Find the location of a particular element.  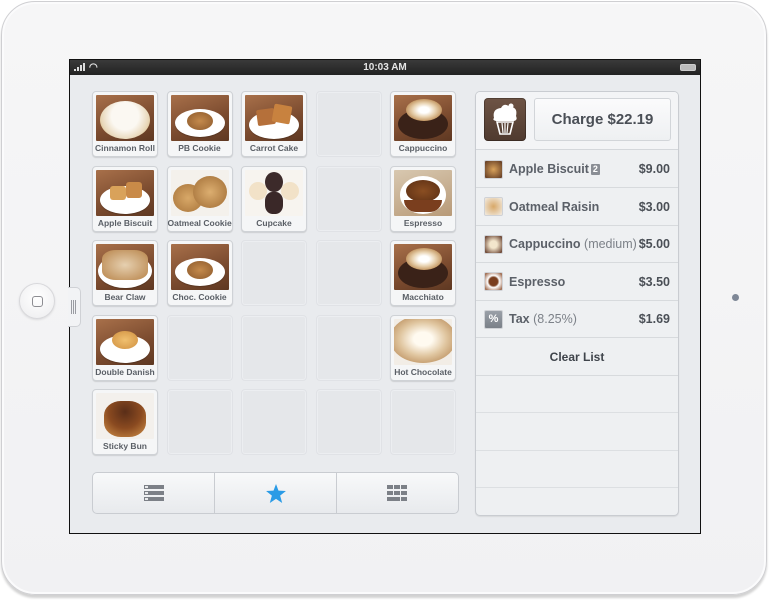

product-tile: Espresso is located at coordinates (423, 198).